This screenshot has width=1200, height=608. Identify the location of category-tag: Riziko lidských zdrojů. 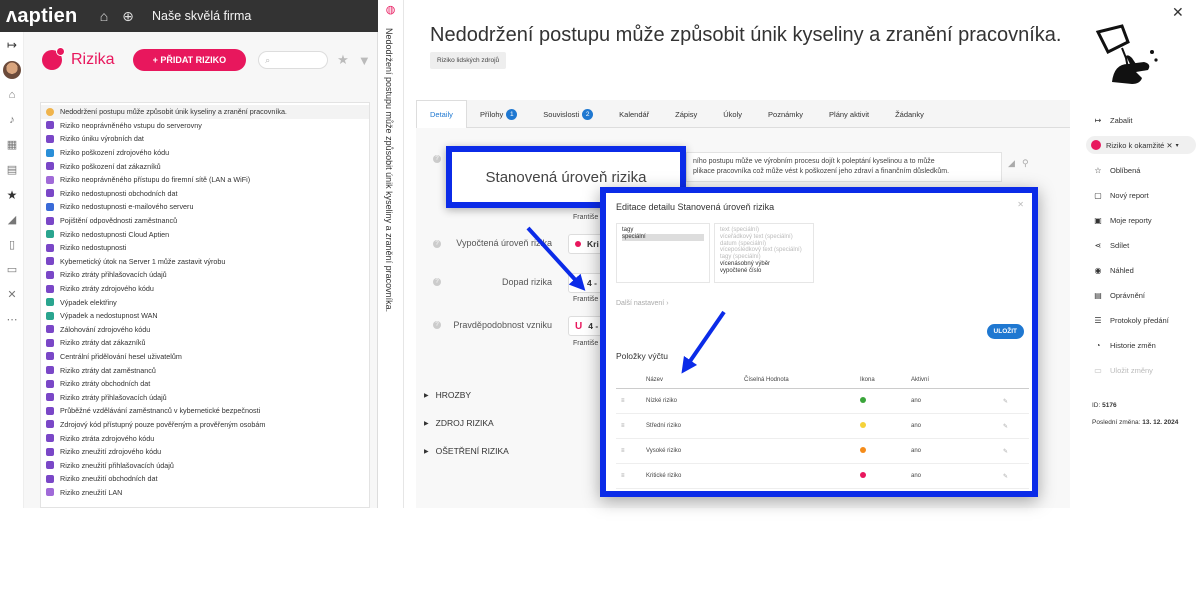
(468, 60).